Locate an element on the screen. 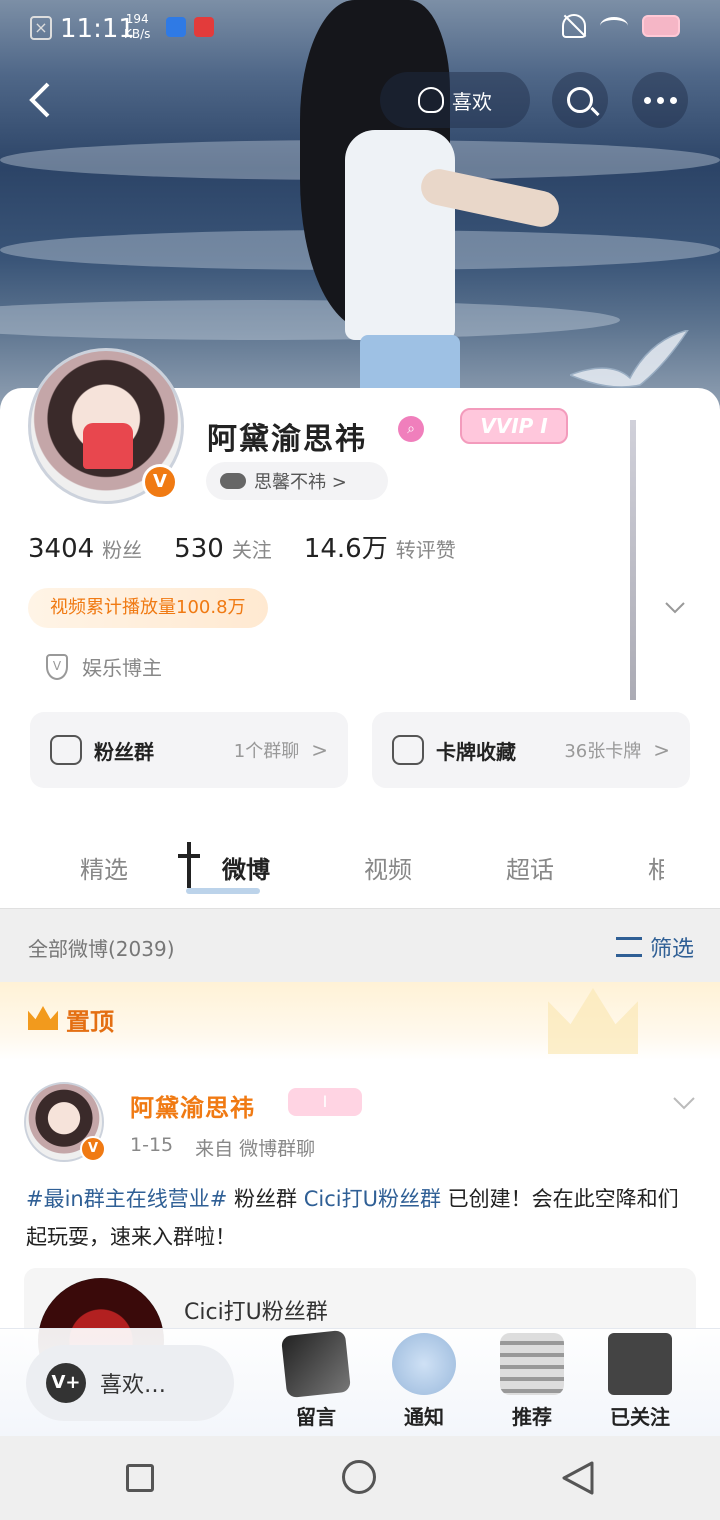  post-vip-badge: I is located at coordinates (325, 1102).